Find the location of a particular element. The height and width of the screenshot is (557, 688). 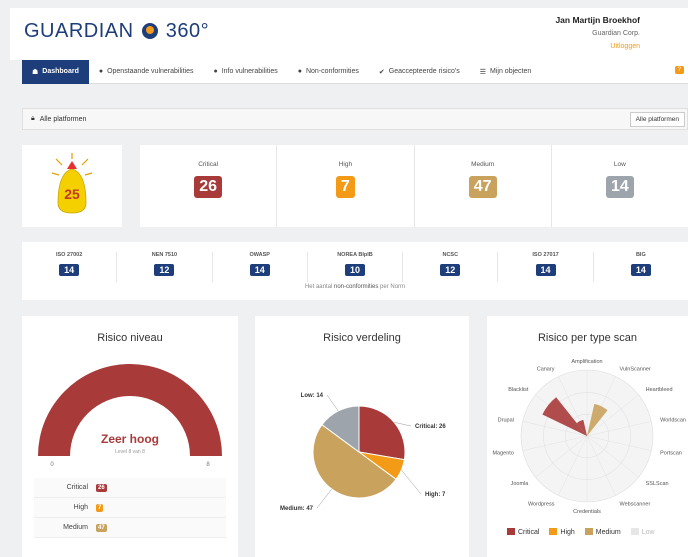

norm-iso27017: ISO 27017 14 is located at coordinates (546, 267).